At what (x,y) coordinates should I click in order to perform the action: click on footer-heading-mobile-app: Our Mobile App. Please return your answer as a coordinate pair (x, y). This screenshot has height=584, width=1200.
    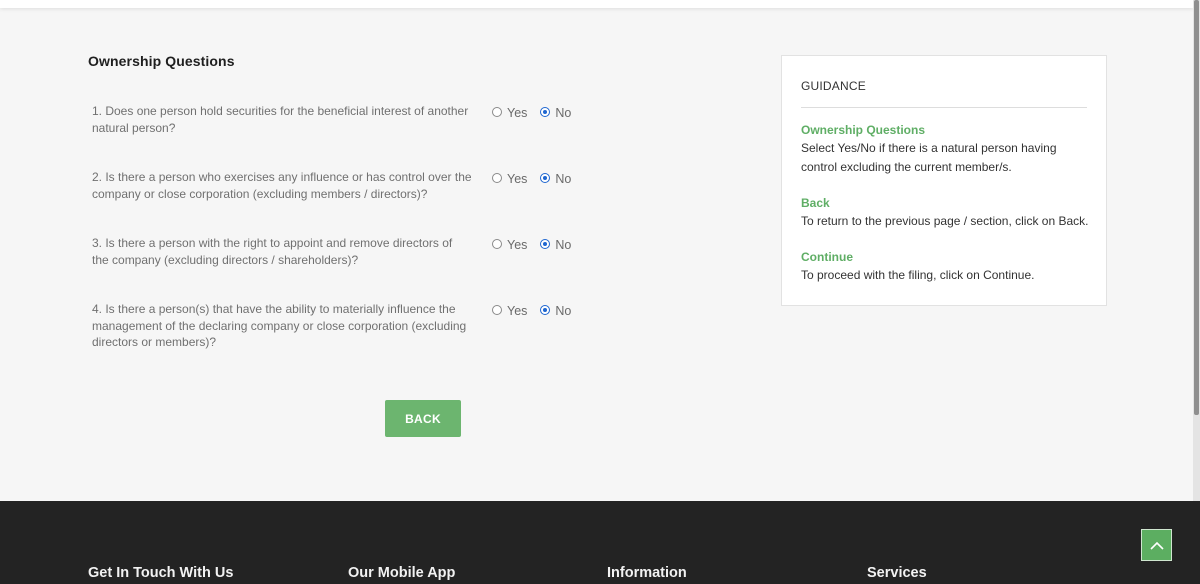
    Looking at the image, I should click on (402, 573).